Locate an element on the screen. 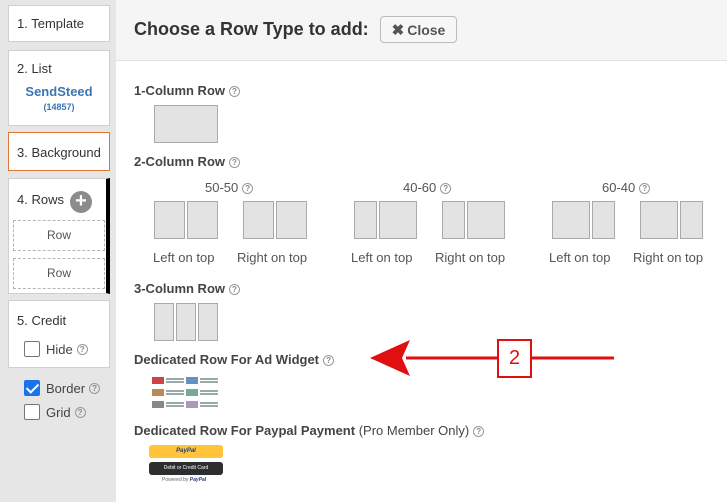 The width and height of the screenshot is (727, 502). section-ad-widget-title: Dedicated Row For Ad Widget is located at coordinates (227, 359).